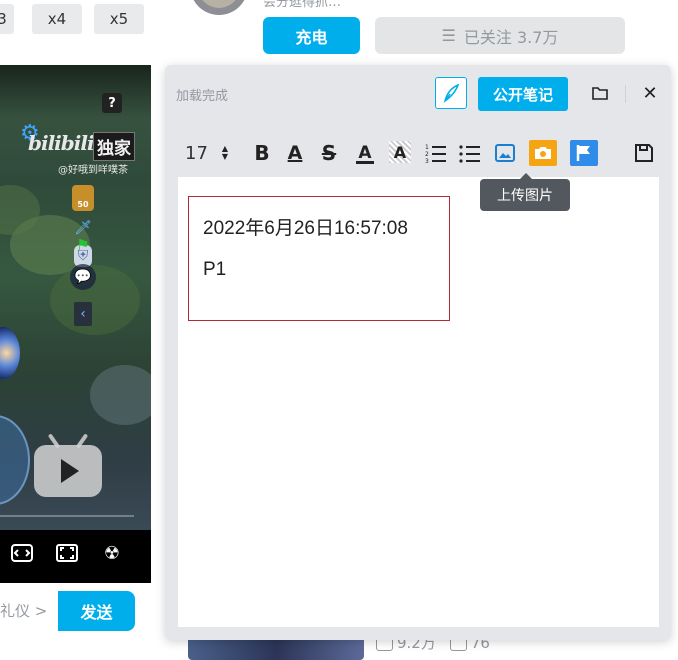  I want to click on bilibili-logo: bilibili, so click(61, 143).